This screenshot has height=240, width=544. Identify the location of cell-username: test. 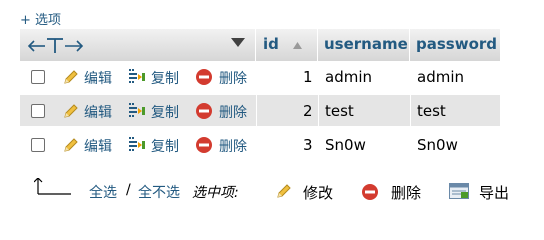
(339, 111).